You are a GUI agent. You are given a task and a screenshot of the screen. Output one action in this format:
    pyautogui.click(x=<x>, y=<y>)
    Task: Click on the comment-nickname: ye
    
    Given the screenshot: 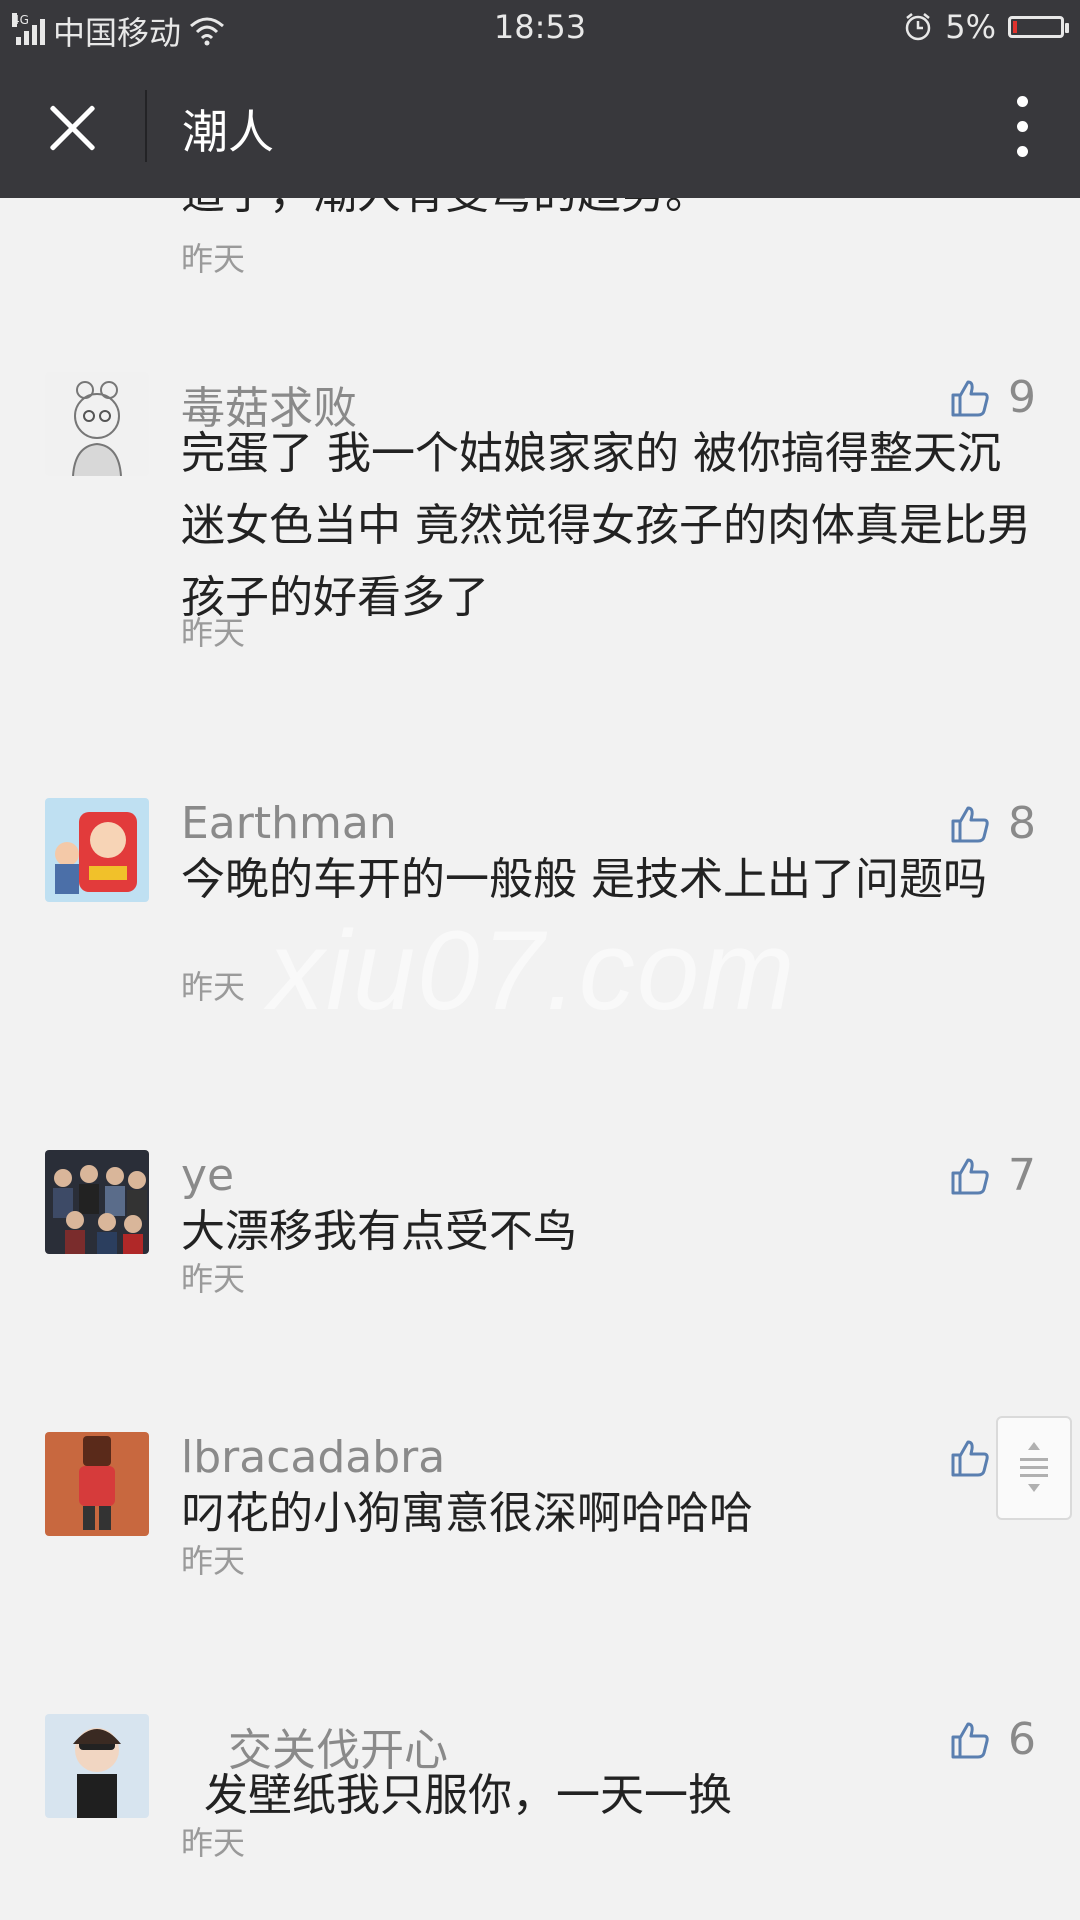 What is the action you would take?
    pyautogui.click(x=207, y=1175)
    